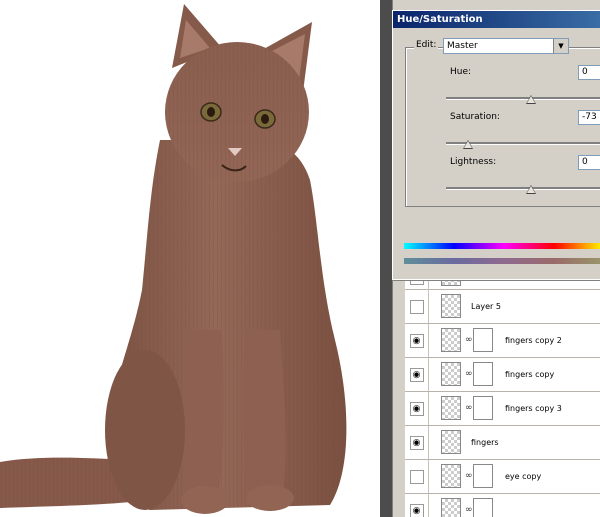 The width and height of the screenshot is (600, 517). I want to click on lightness-slider-track, so click(523, 188).